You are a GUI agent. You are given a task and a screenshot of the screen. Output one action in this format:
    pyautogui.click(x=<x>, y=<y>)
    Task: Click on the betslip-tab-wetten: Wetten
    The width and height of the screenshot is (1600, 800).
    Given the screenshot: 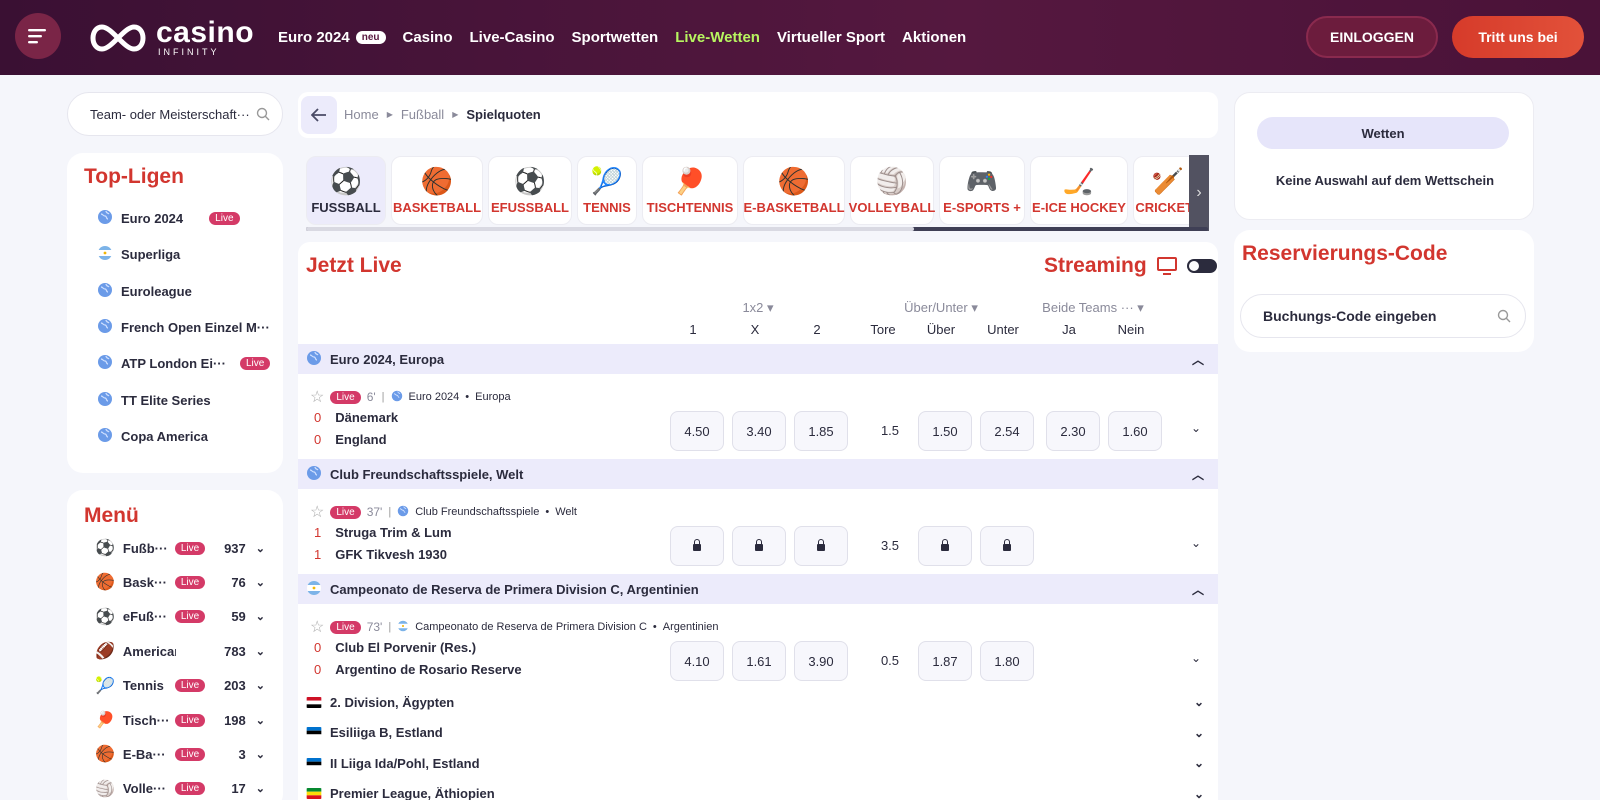 What is the action you would take?
    pyautogui.click(x=1383, y=133)
    